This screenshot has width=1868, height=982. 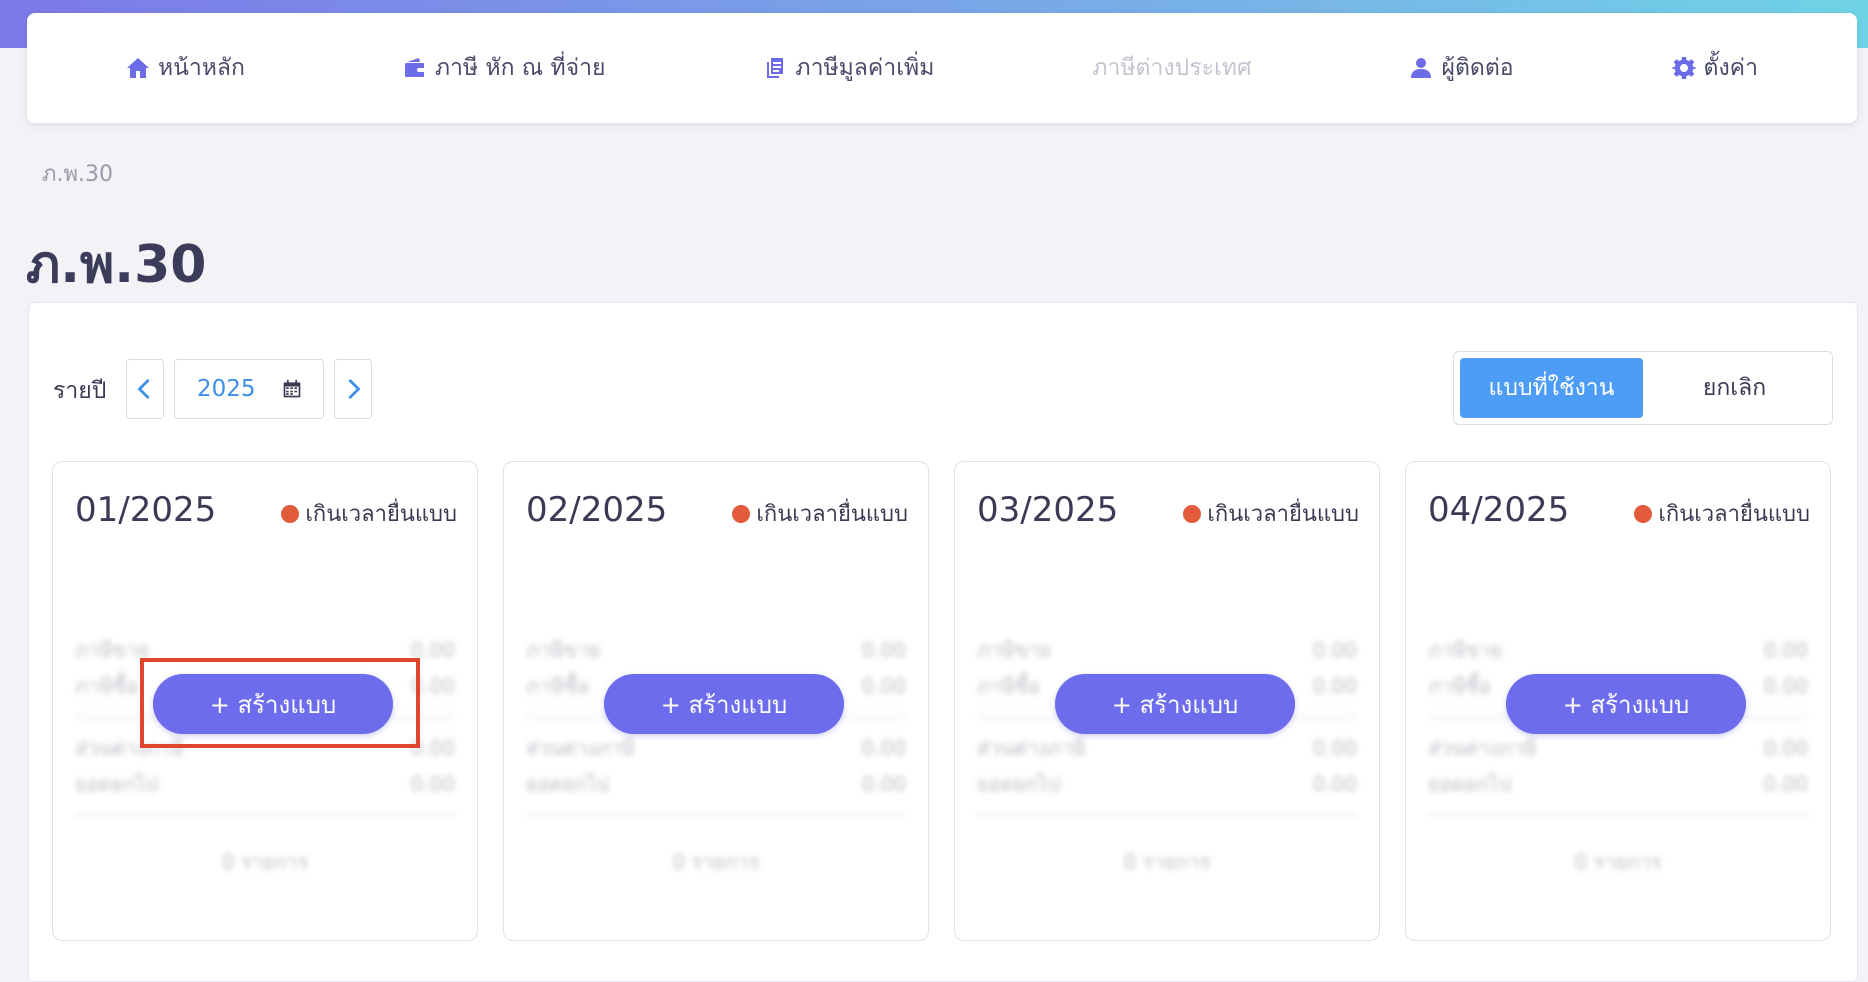 I want to click on year-picker-input: 2025, so click(x=249, y=389).